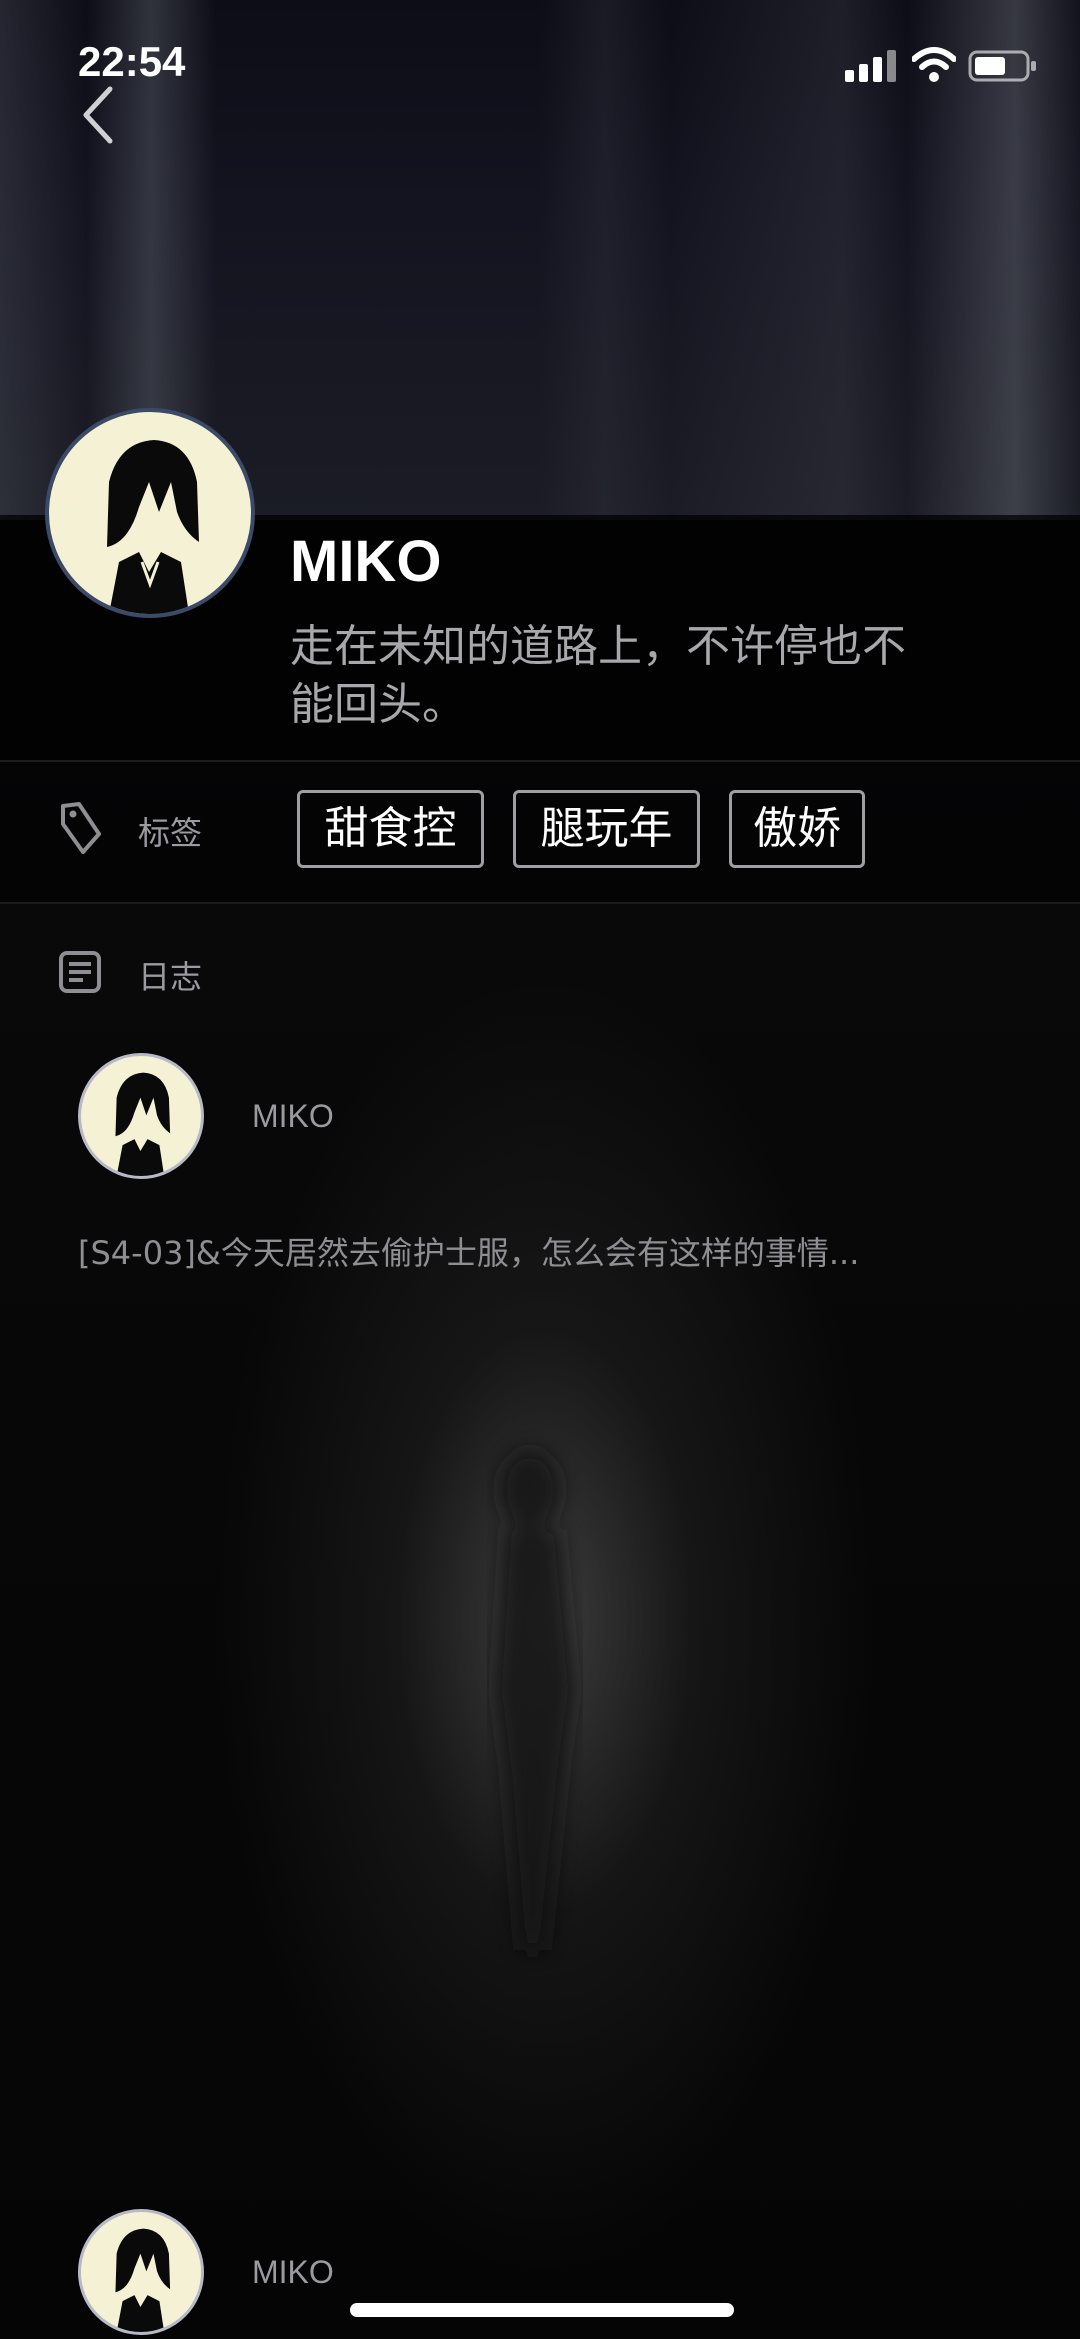 This screenshot has height=2339, width=1080. Describe the element at coordinates (540, 65) in the screenshot. I see `status-bar: 22:54` at that location.